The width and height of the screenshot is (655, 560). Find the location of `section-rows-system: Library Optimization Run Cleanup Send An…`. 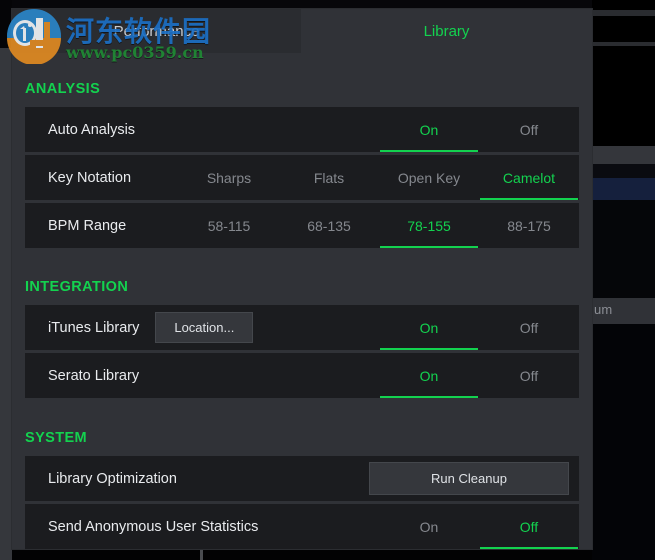

section-rows-system: Library Optimization Run Cleanup Send An… is located at coordinates (302, 502).